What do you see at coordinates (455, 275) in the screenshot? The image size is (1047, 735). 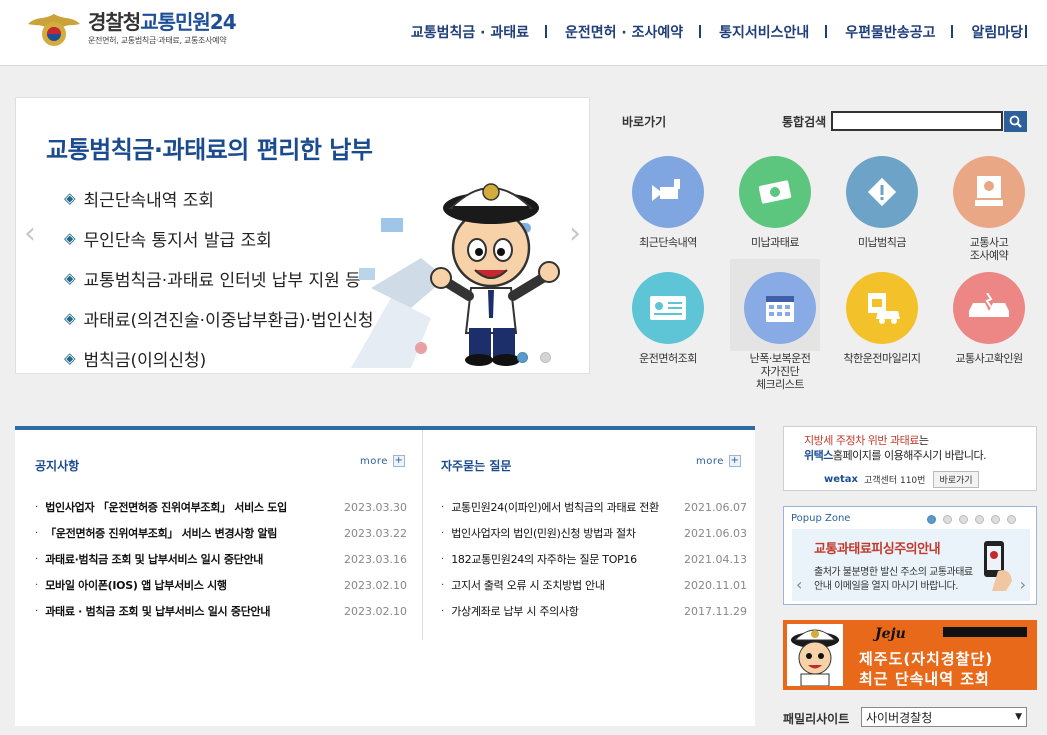 I see `police-mascot-illustration` at bounding box center [455, 275].